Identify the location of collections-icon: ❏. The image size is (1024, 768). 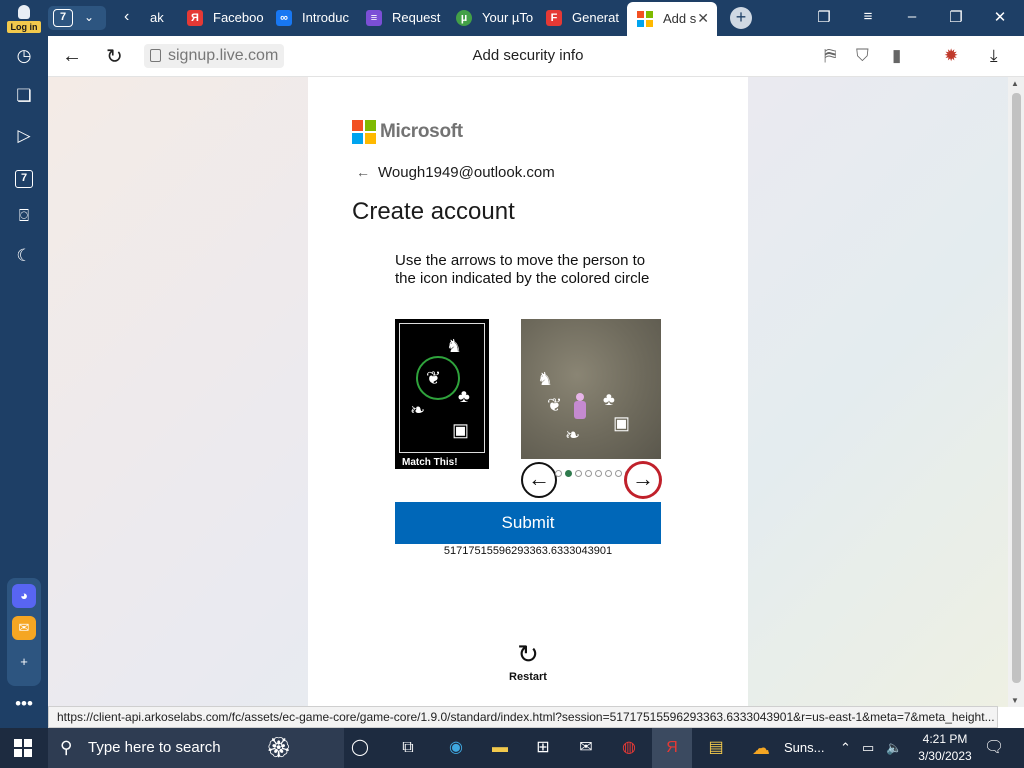
(24, 96).